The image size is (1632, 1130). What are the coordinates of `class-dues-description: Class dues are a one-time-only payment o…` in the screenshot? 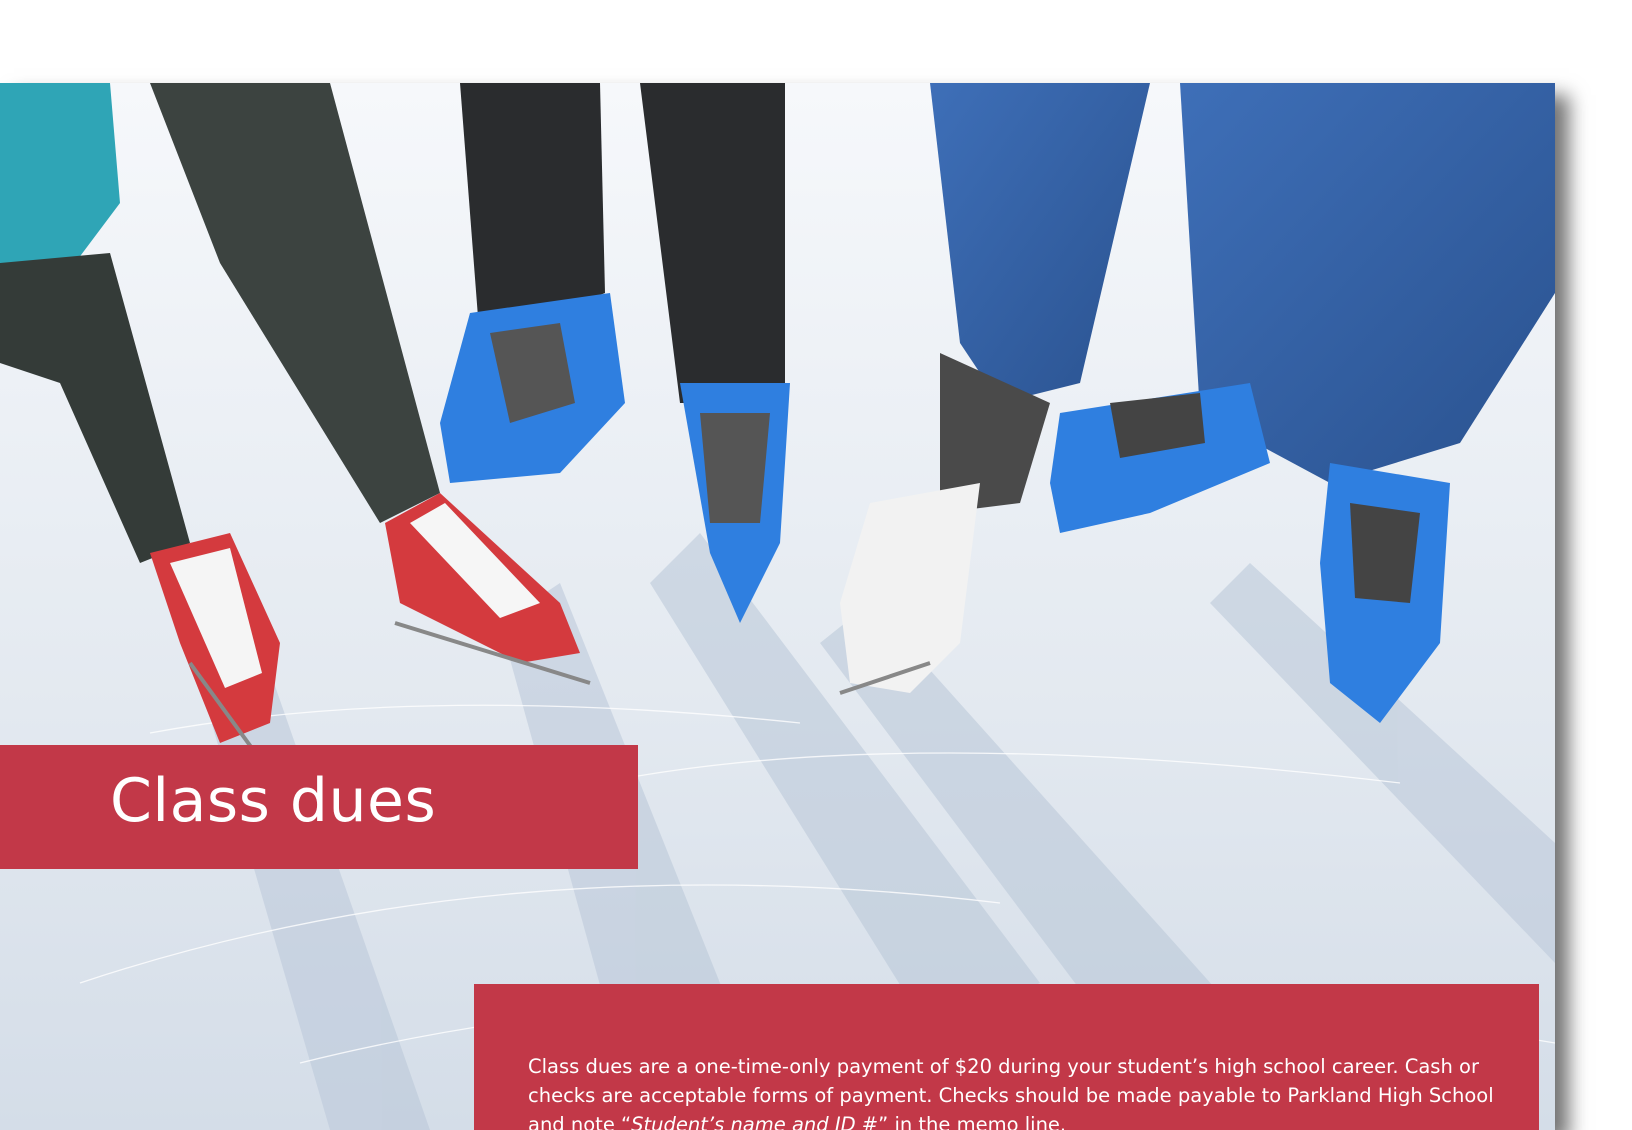 It's located at (1018, 1091).